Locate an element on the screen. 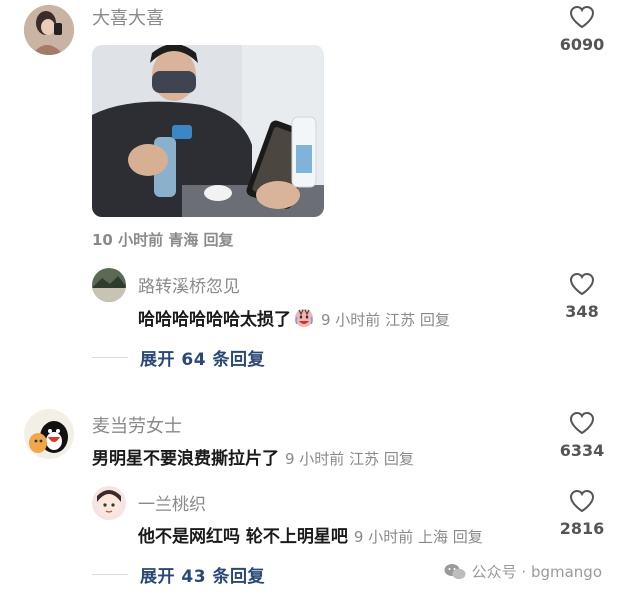 The image size is (622, 597). like-button: 6334 is located at coordinates (582, 435).